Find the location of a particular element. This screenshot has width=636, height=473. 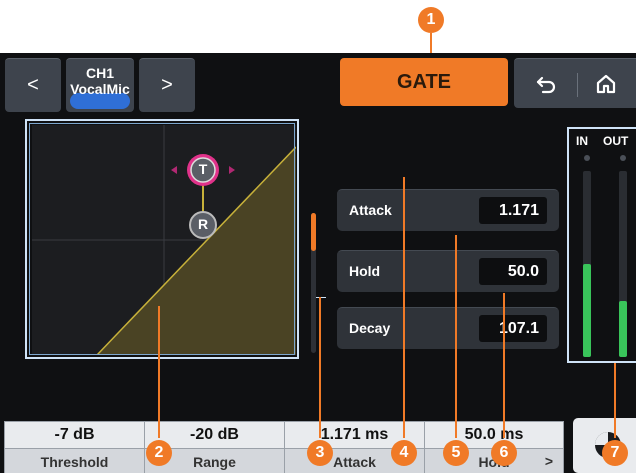

attack-label: Attack is located at coordinates (370, 210).